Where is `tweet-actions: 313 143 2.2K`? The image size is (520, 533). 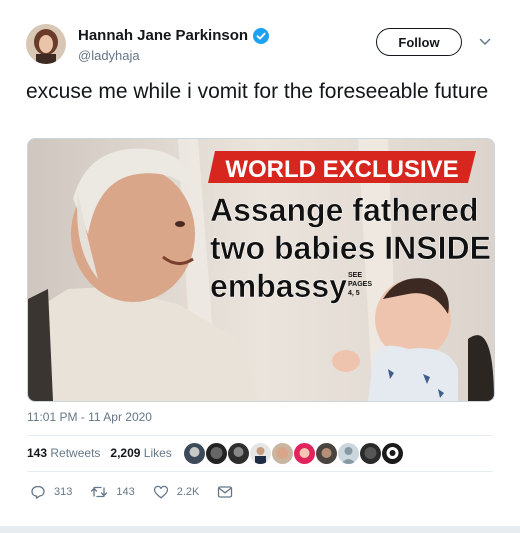 tweet-actions: 313 143 2.2K is located at coordinates (140, 492).